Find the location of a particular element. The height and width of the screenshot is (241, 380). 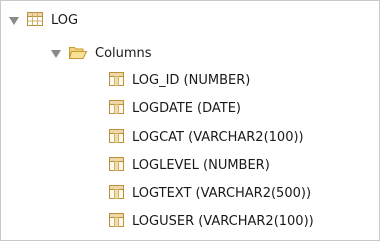

tree-node-column: LOGTEXT (VARCHAR2(500)) is located at coordinates (210, 194).